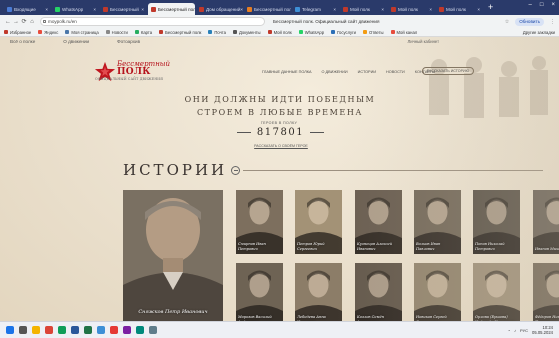 The image size is (559, 338). Describe the element at coordinates (82, 32) in the screenshot. I see `bookmark-item: Моя страница` at that location.